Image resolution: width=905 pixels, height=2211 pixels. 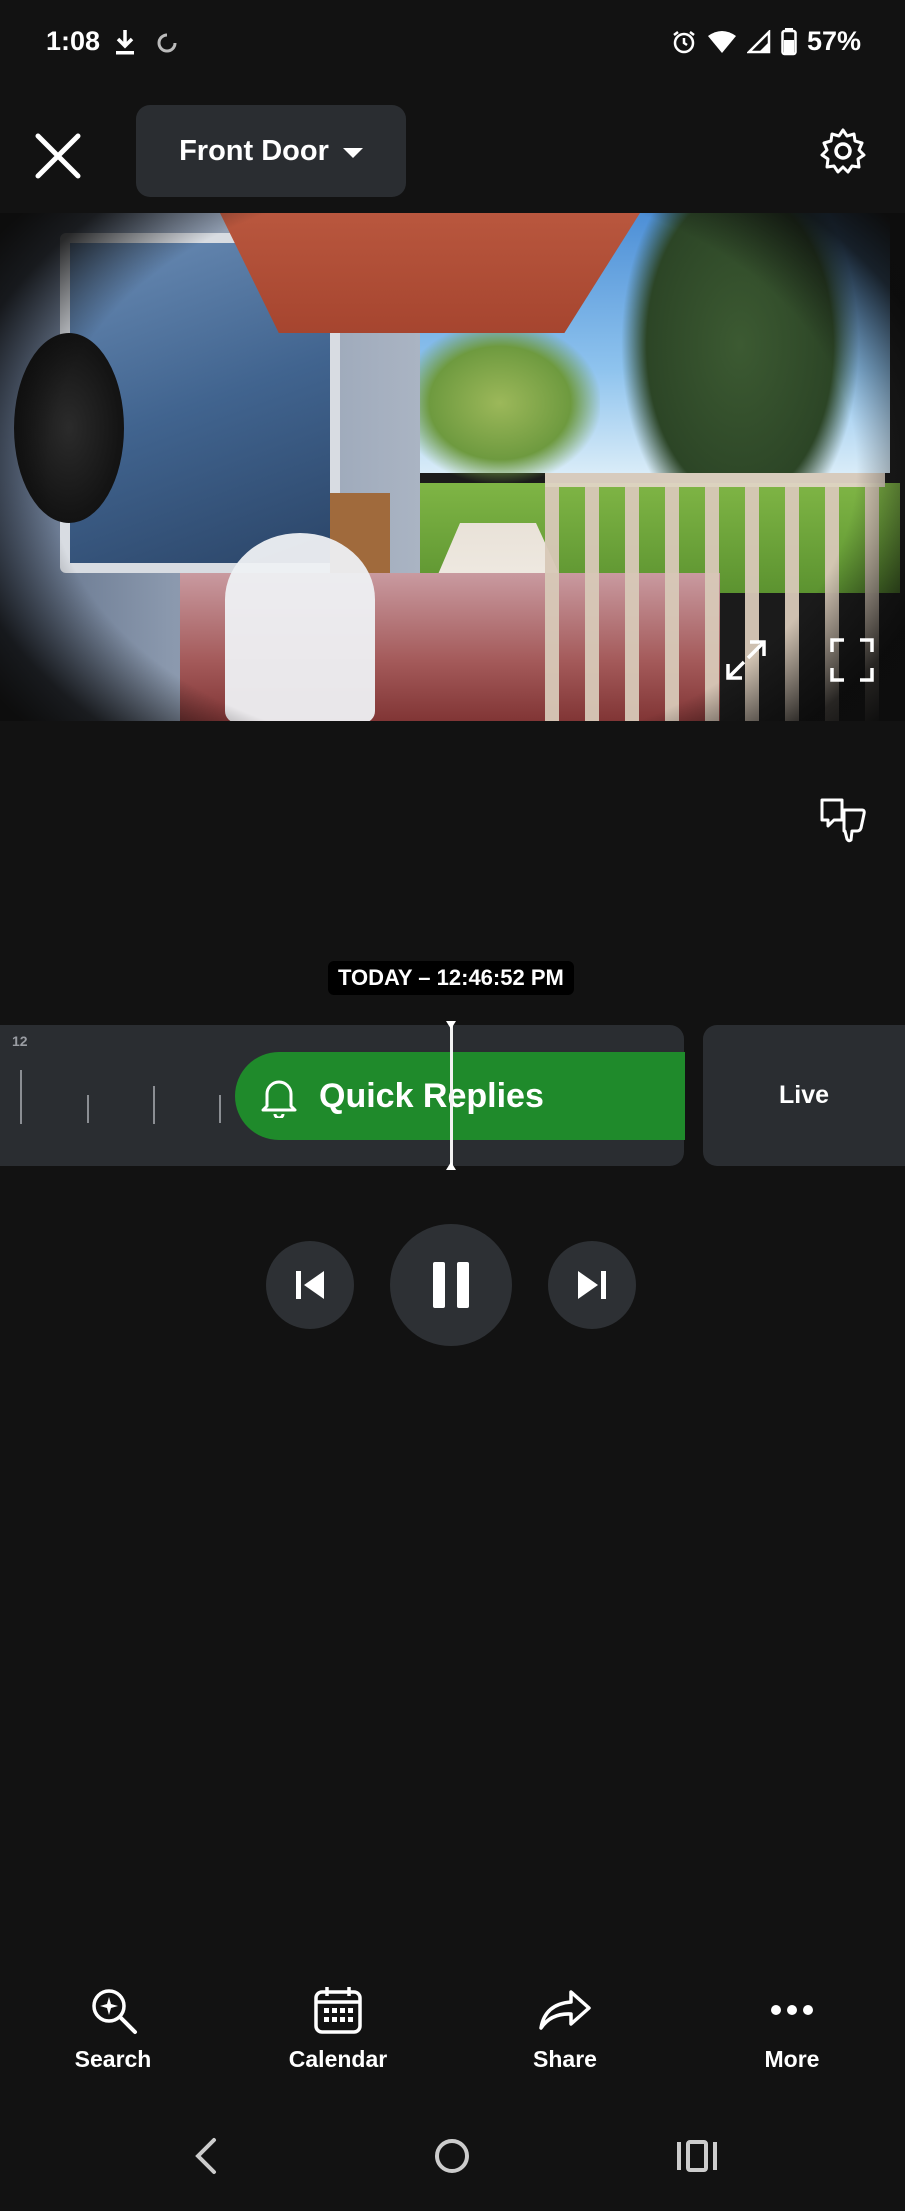 I want to click on calendar-action: Calendar, so click(x=338, y=2028).